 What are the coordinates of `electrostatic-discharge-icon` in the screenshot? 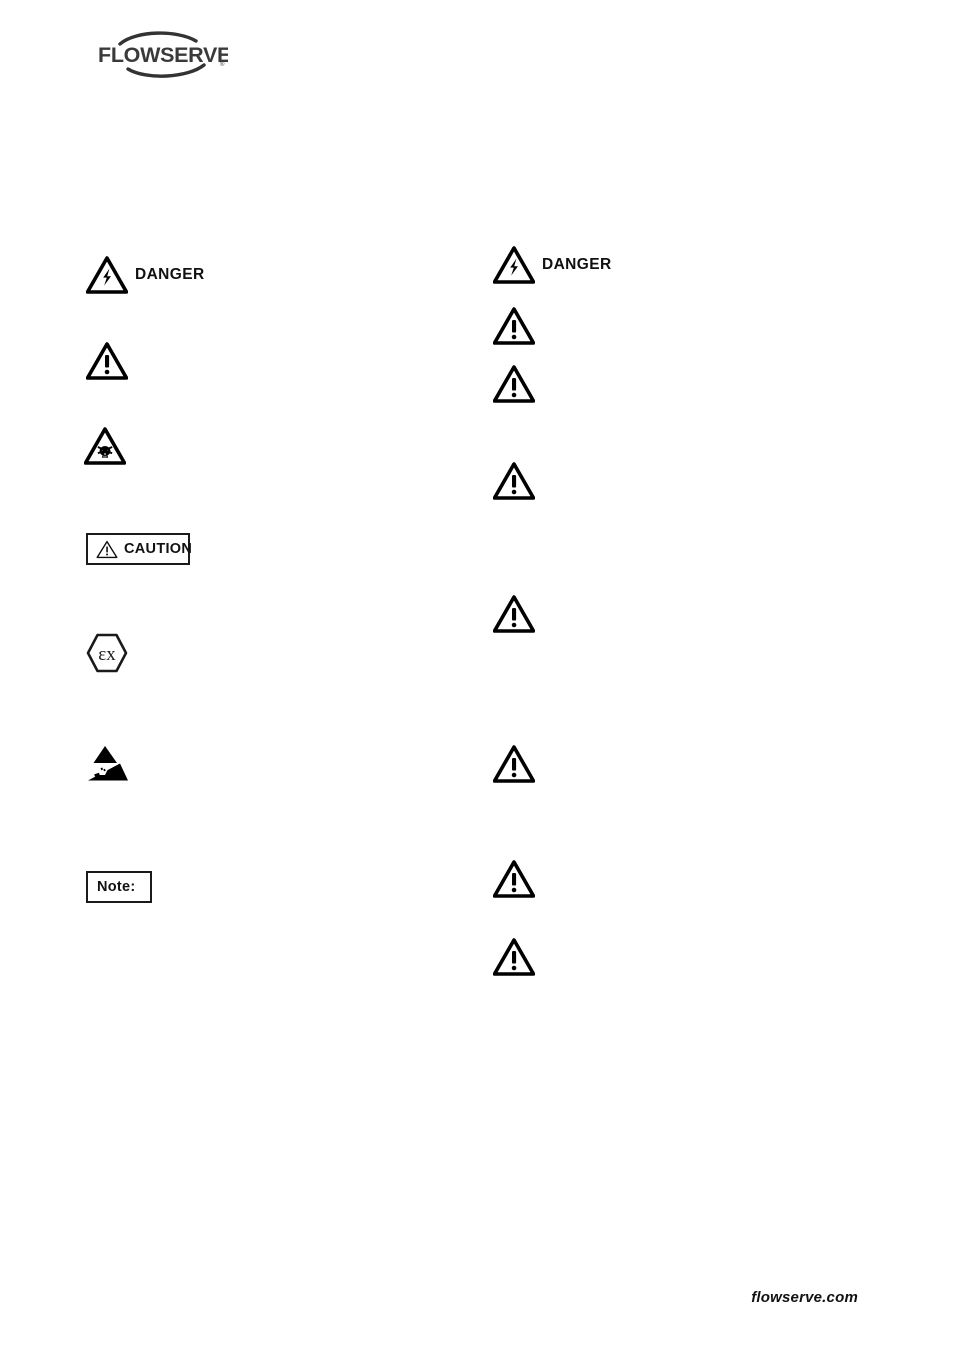 It's located at (108, 765).